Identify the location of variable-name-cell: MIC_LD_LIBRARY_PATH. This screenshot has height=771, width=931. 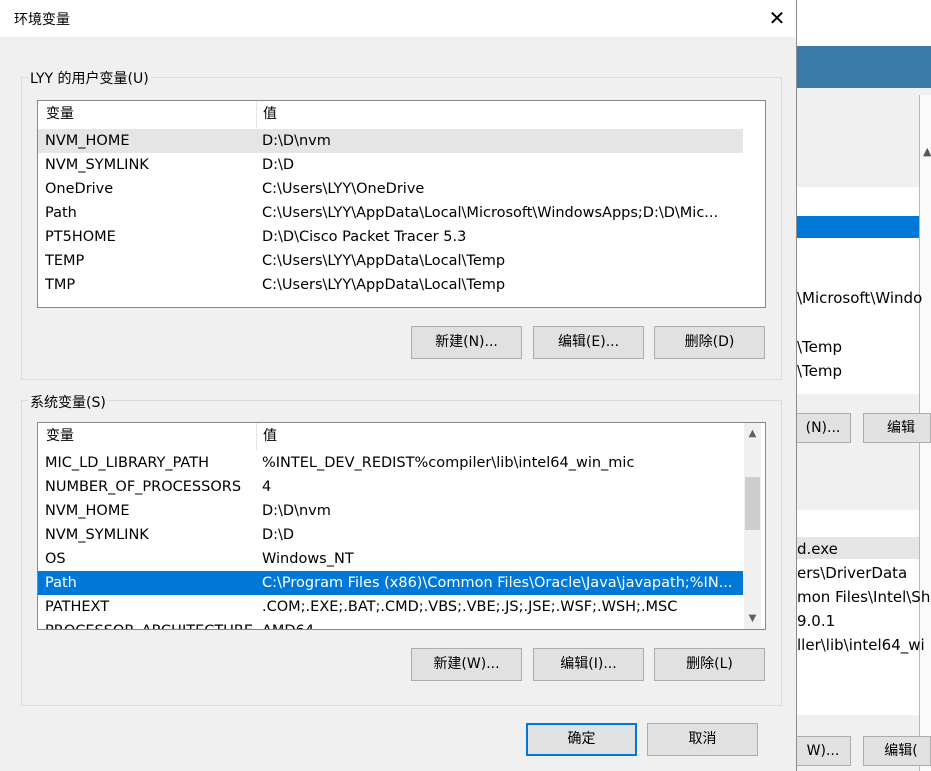
(127, 463).